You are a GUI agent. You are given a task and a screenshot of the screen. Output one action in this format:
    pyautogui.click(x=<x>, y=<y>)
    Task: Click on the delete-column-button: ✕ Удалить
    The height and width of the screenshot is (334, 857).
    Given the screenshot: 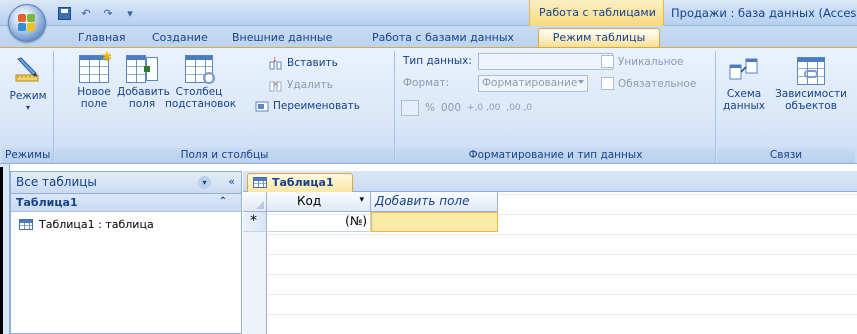 What is the action you would take?
    pyautogui.click(x=301, y=85)
    